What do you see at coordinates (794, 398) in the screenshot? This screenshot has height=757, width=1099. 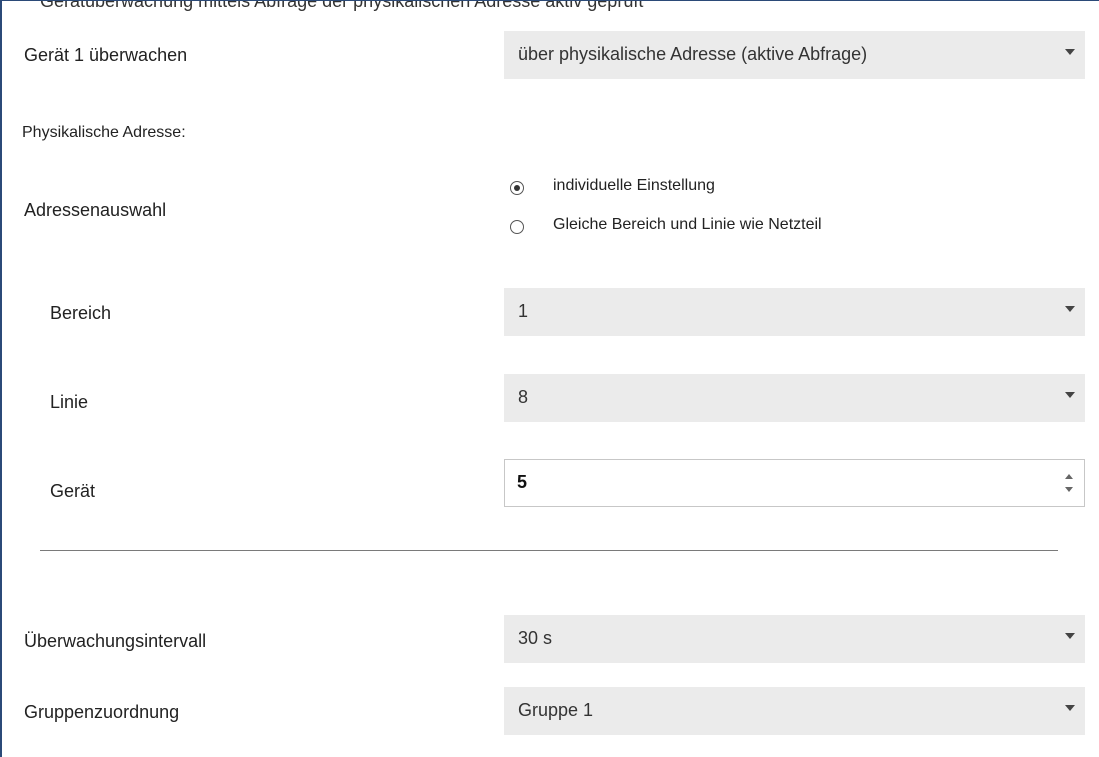 I see `line-dropdown: 8` at bounding box center [794, 398].